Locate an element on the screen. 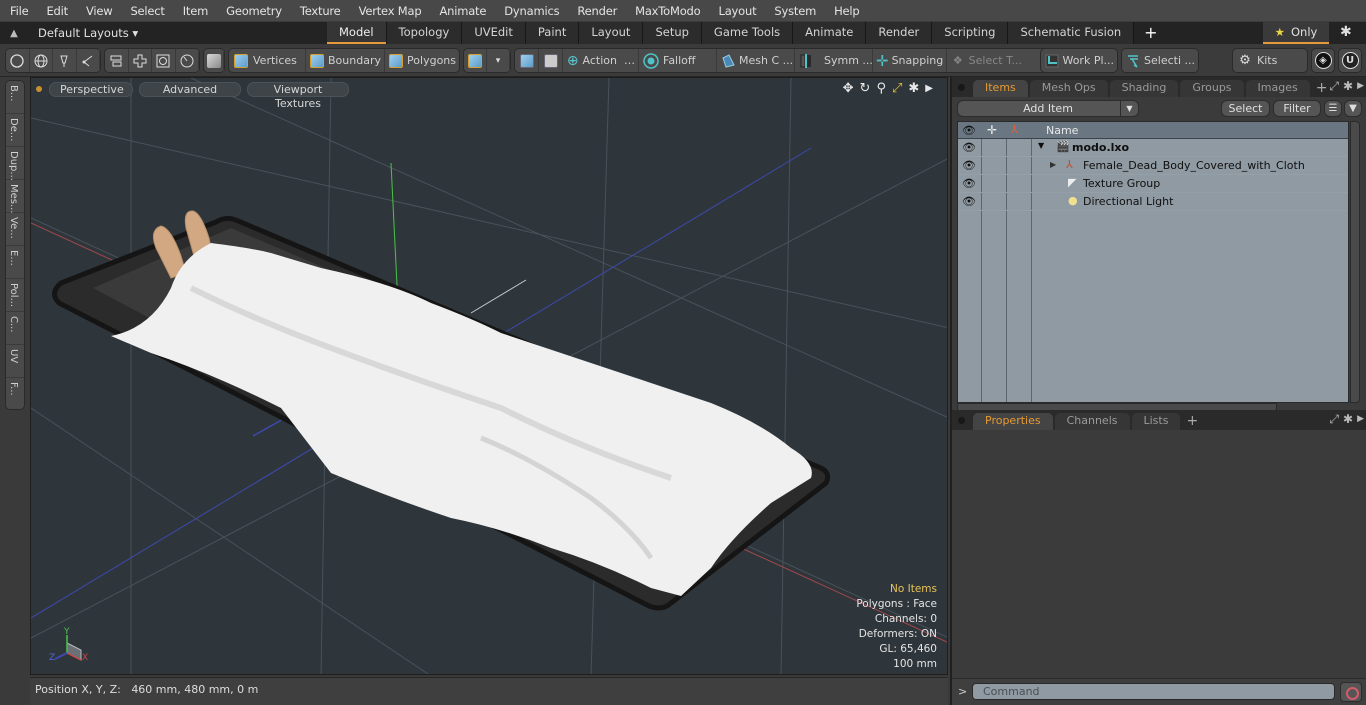 This screenshot has height=705, width=1366. menu-system: System is located at coordinates (794, 11).